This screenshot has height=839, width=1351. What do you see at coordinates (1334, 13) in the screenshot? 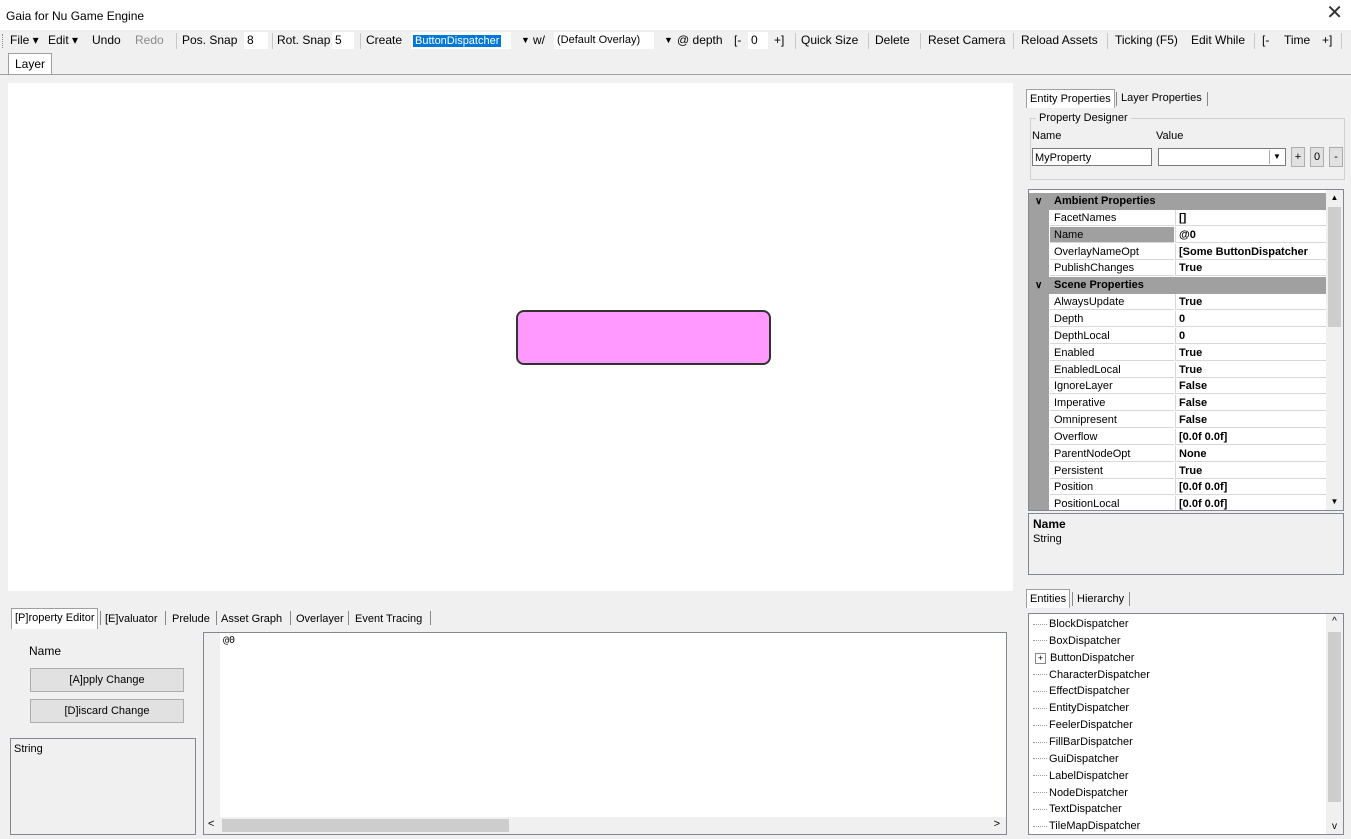
I see `close-icon: ✕` at bounding box center [1334, 13].